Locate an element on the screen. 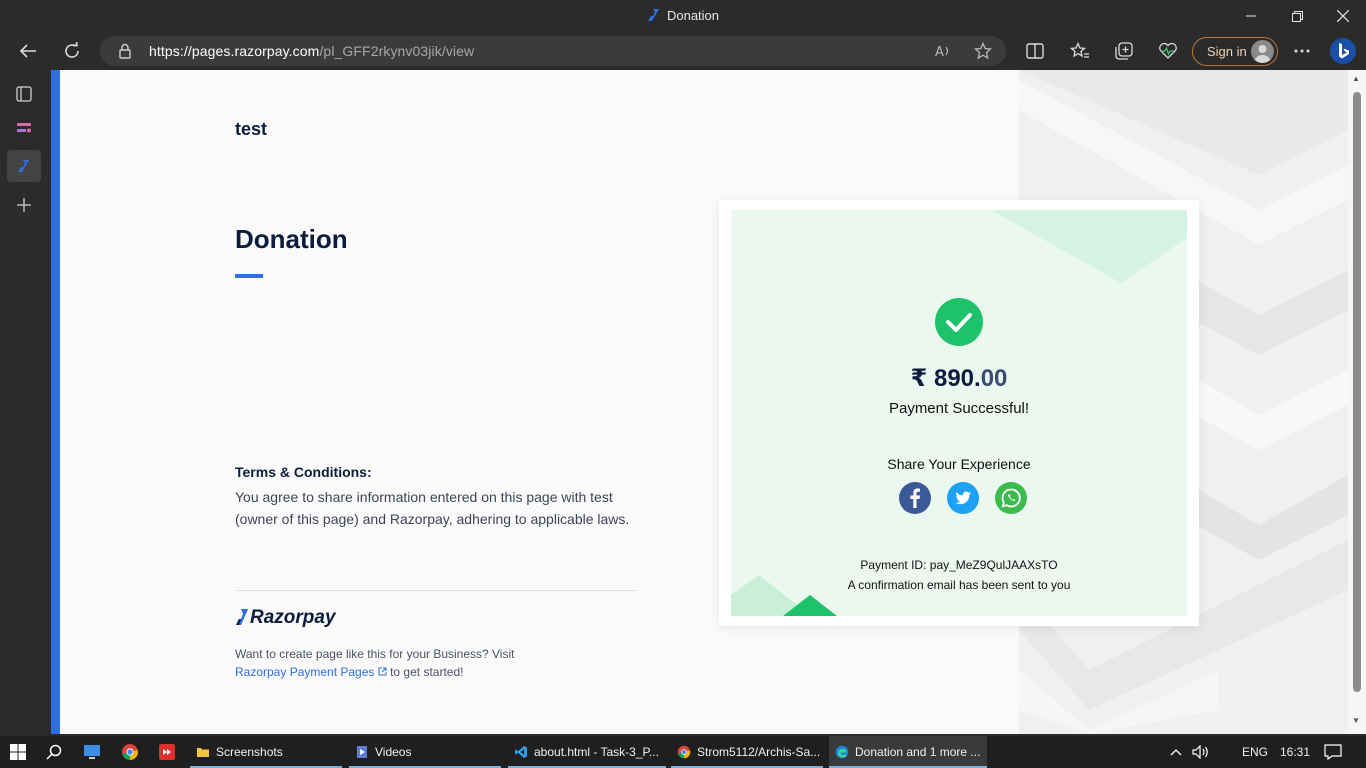 This screenshot has height=768, width=1366. merchant-name: test is located at coordinates (251, 129).